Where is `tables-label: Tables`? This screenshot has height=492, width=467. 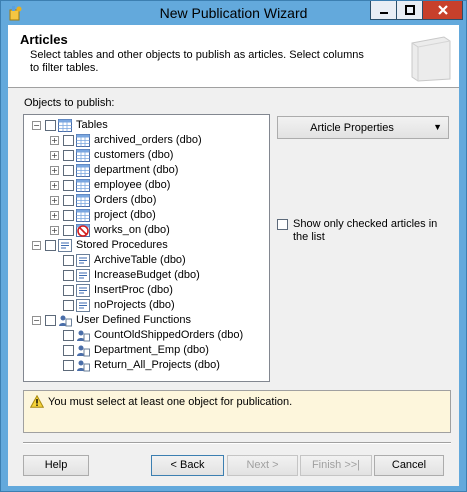 tables-label: Tables is located at coordinates (92, 125).